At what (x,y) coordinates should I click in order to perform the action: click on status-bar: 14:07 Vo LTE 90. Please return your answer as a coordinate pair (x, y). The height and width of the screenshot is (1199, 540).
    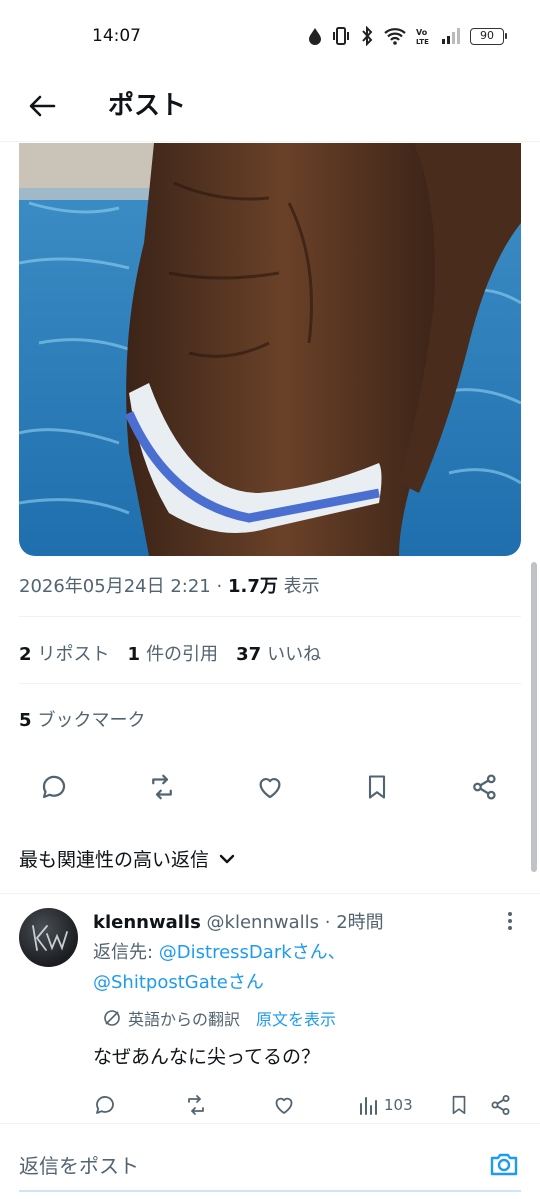
    Looking at the image, I should click on (270, 36).